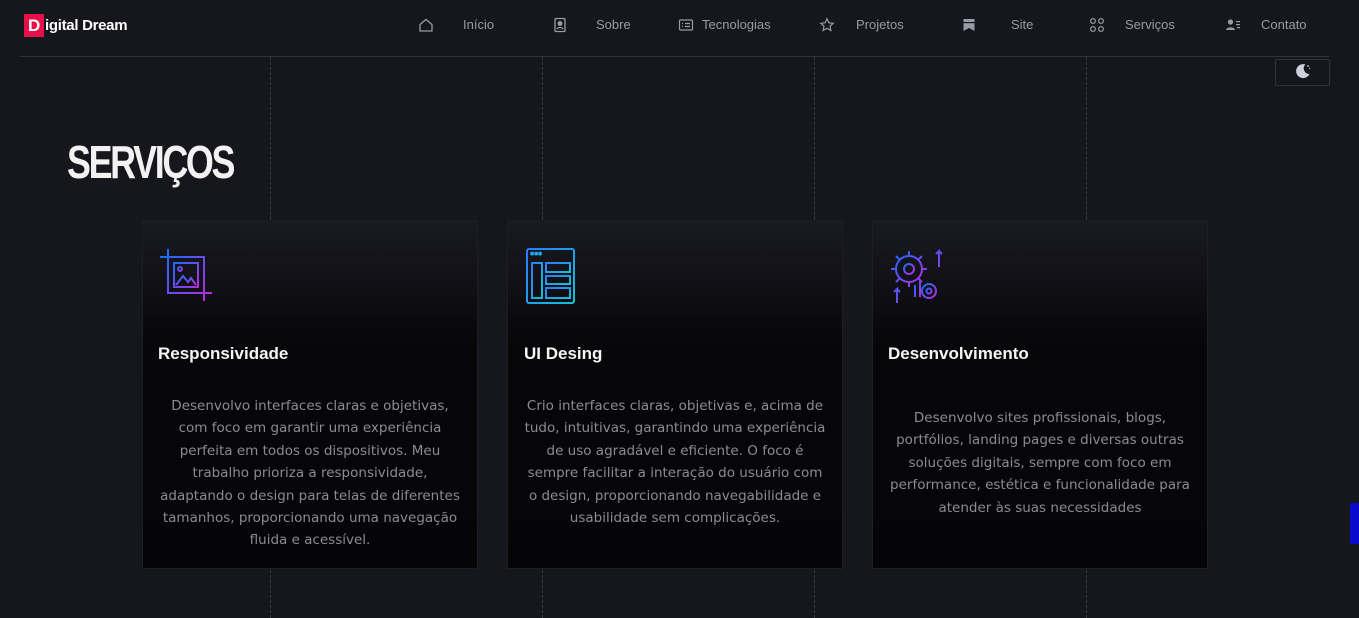 The image size is (1359, 618). I want to click on nav-label: Sobre, so click(613, 24).